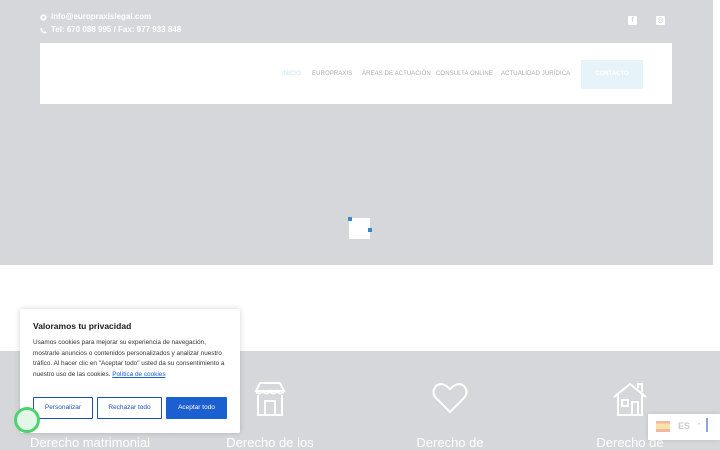 This screenshot has width=720, height=450. What do you see at coordinates (535, 74) in the screenshot?
I see `nav-item-actualidad: ACTUALIDAD JURÍDICA` at bounding box center [535, 74].